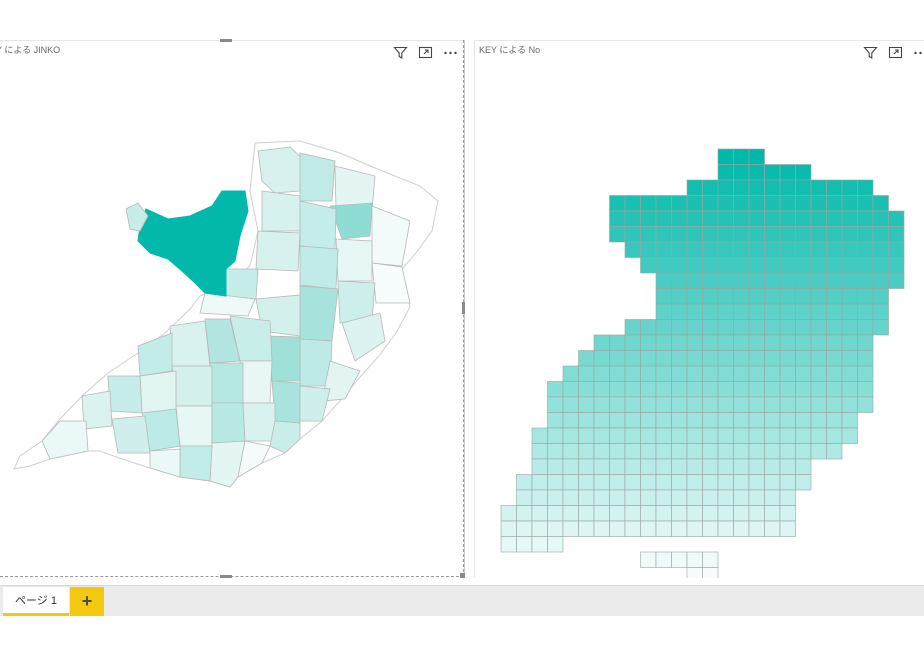 The height and width of the screenshot is (660, 924). I want to click on page-tab-1: ページ 1, so click(36, 601).